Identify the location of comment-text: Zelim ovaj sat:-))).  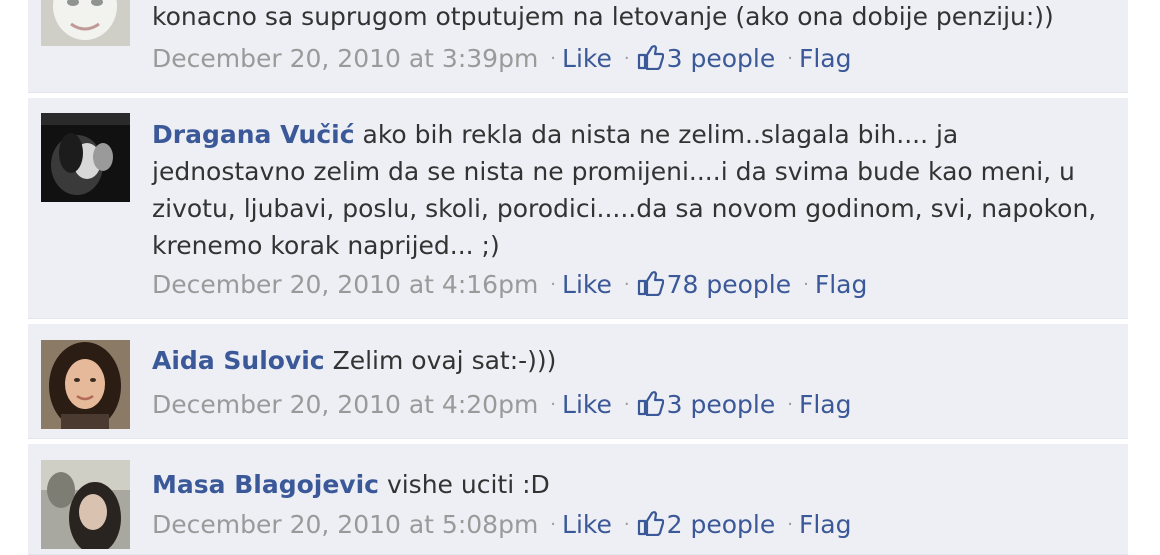
(444, 360).